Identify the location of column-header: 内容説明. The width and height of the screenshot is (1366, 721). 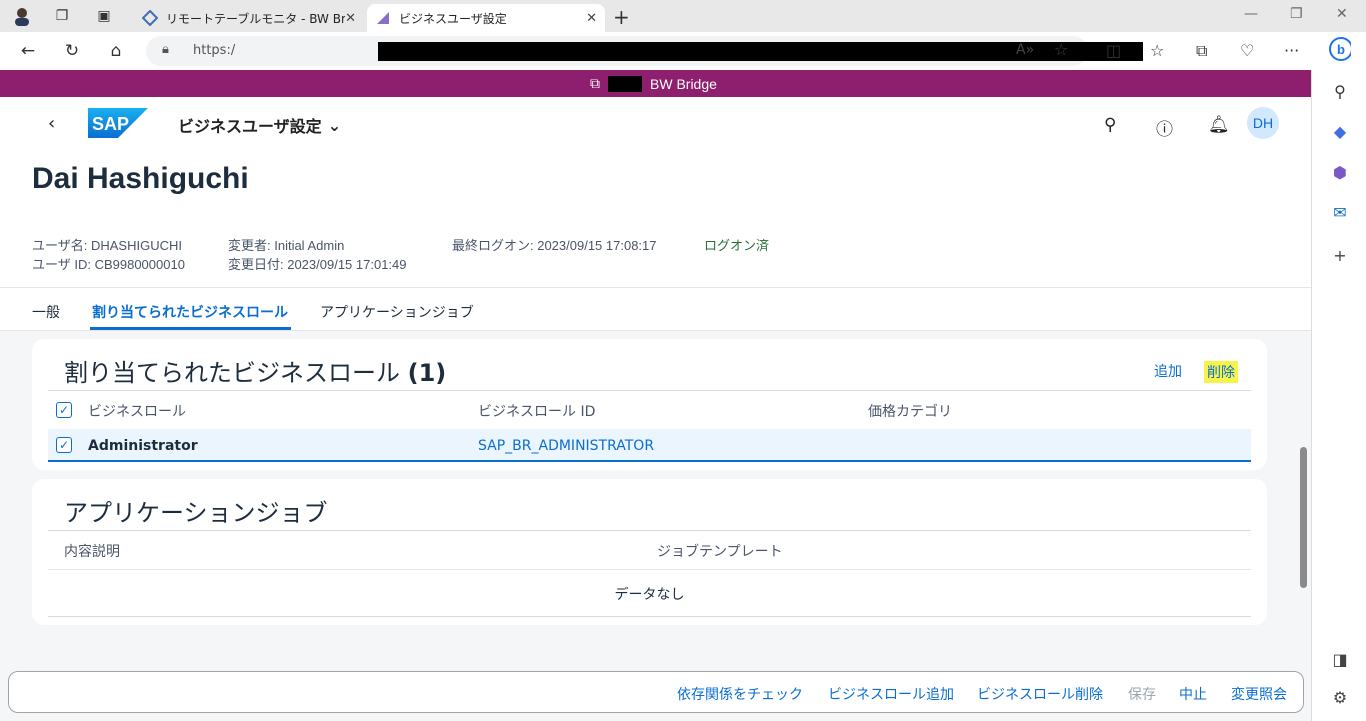
(92, 552).